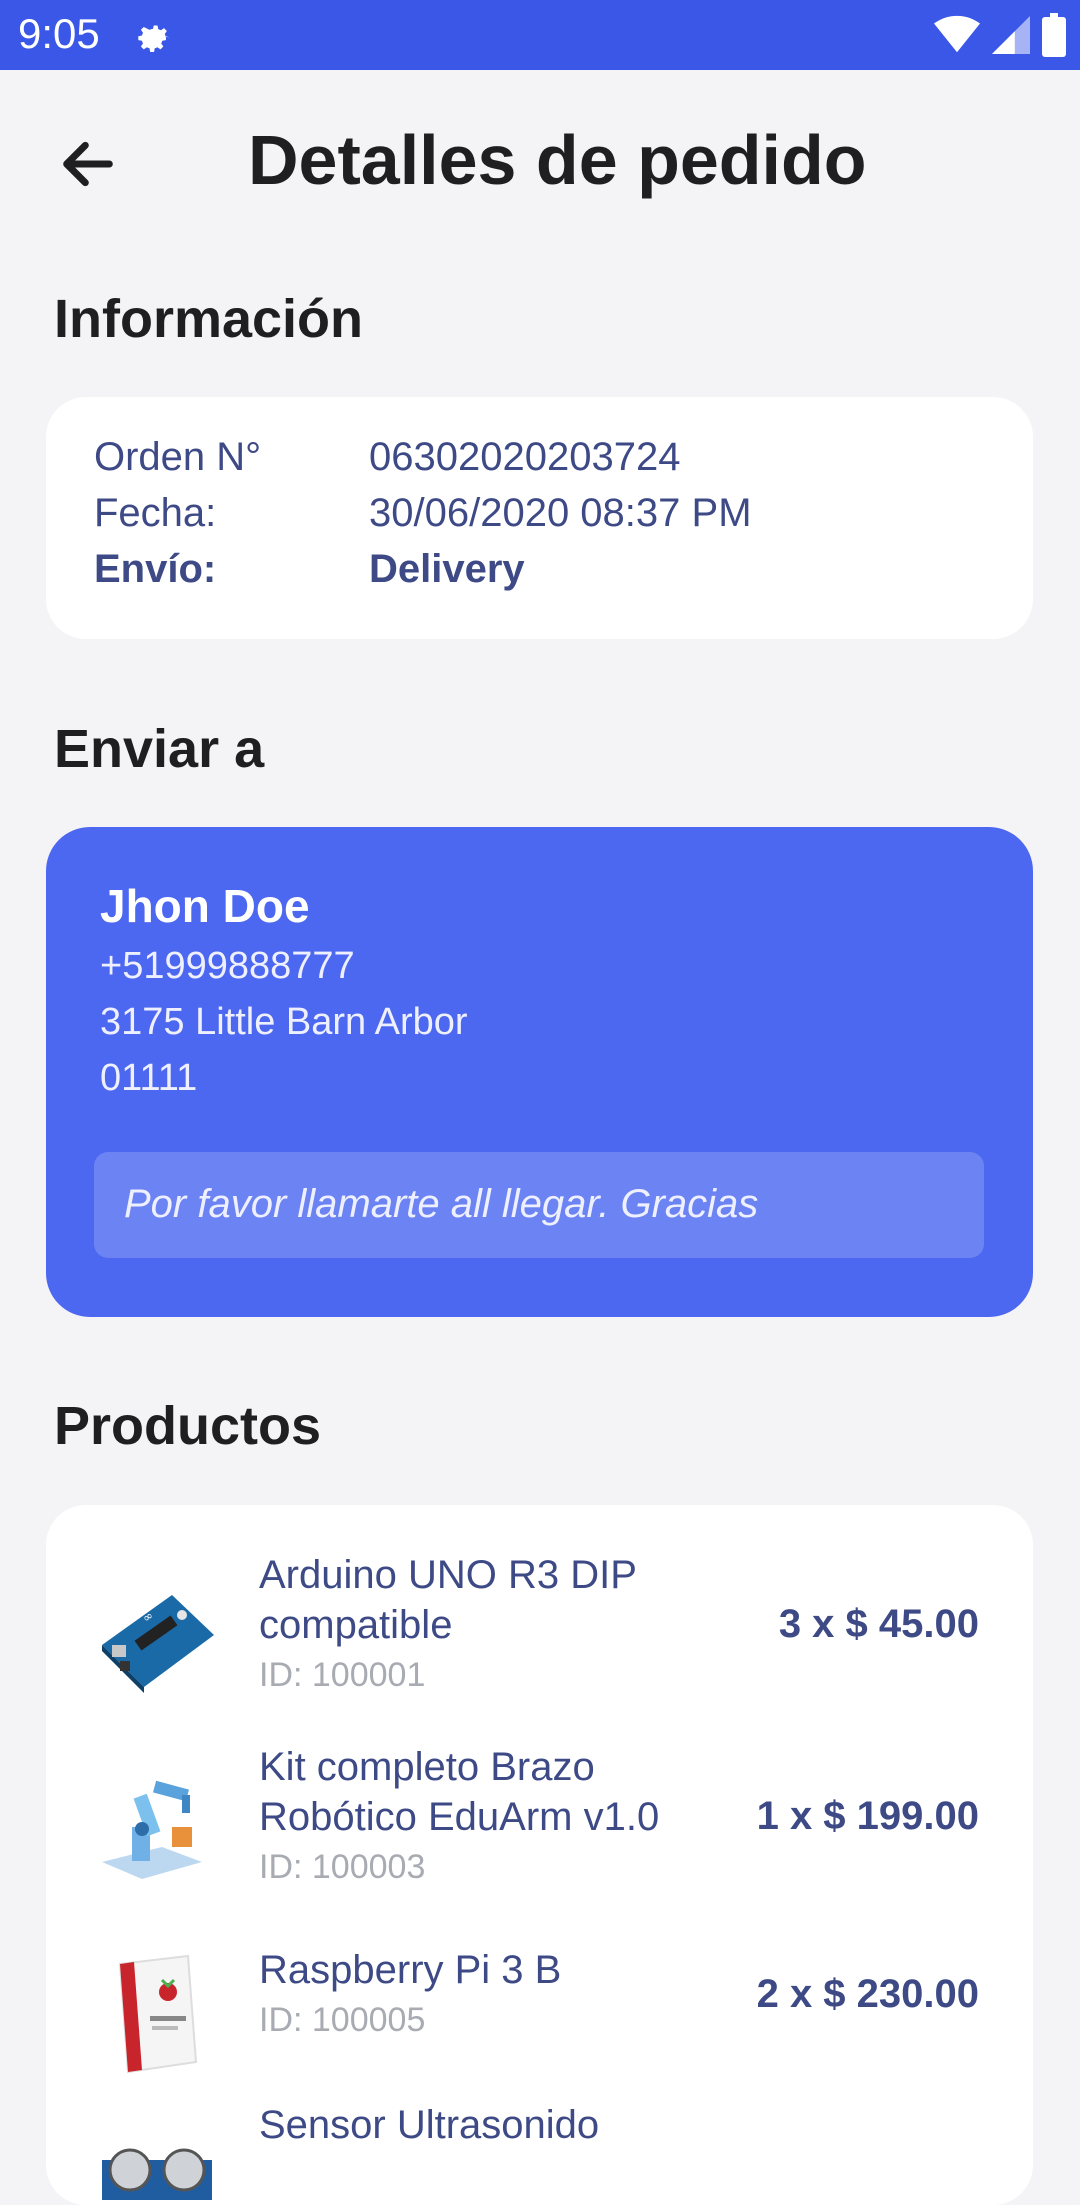 This screenshot has width=1080, height=2205. What do you see at coordinates (557, 160) in the screenshot?
I see `page-title: Detalles de pedido` at bounding box center [557, 160].